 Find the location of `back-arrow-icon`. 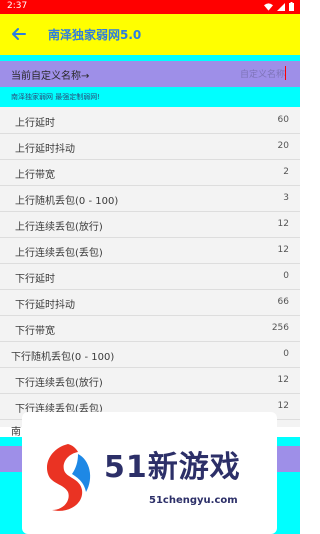

back-arrow-icon is located at coordinates (19, 34).